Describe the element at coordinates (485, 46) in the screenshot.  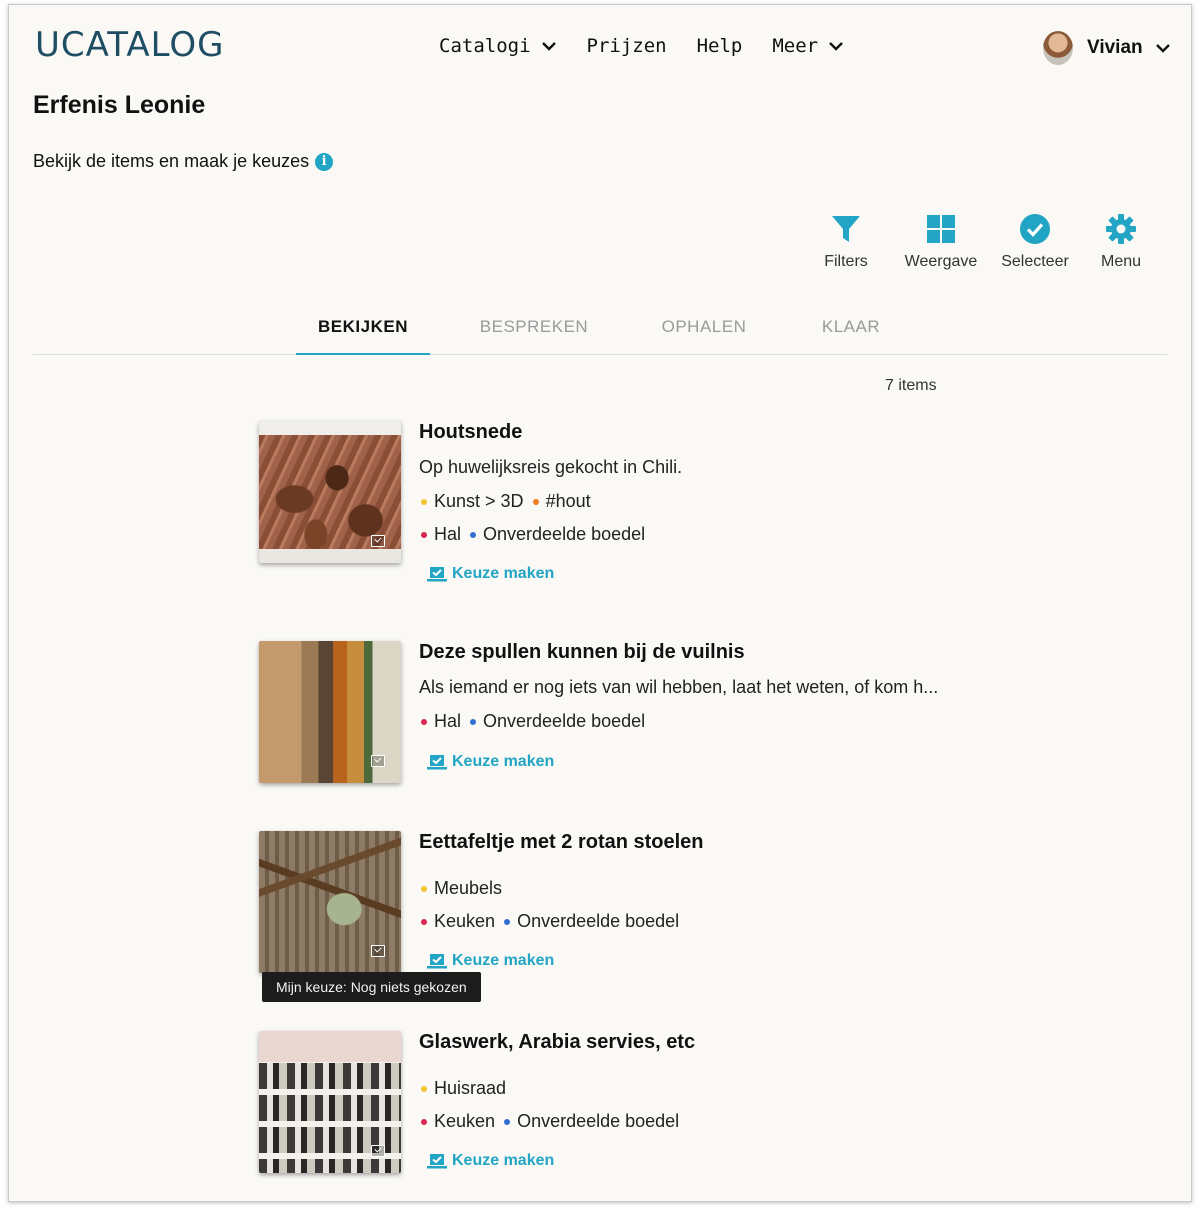
I see `nav-catalogi-label: Catalogi` at that location.